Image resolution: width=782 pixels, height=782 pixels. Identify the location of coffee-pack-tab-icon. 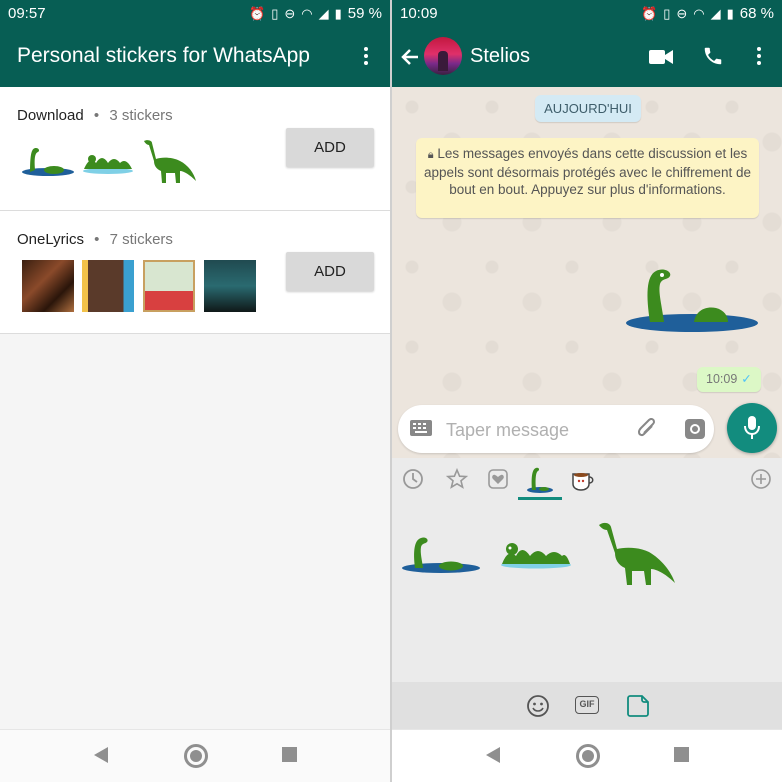
(583, 480).